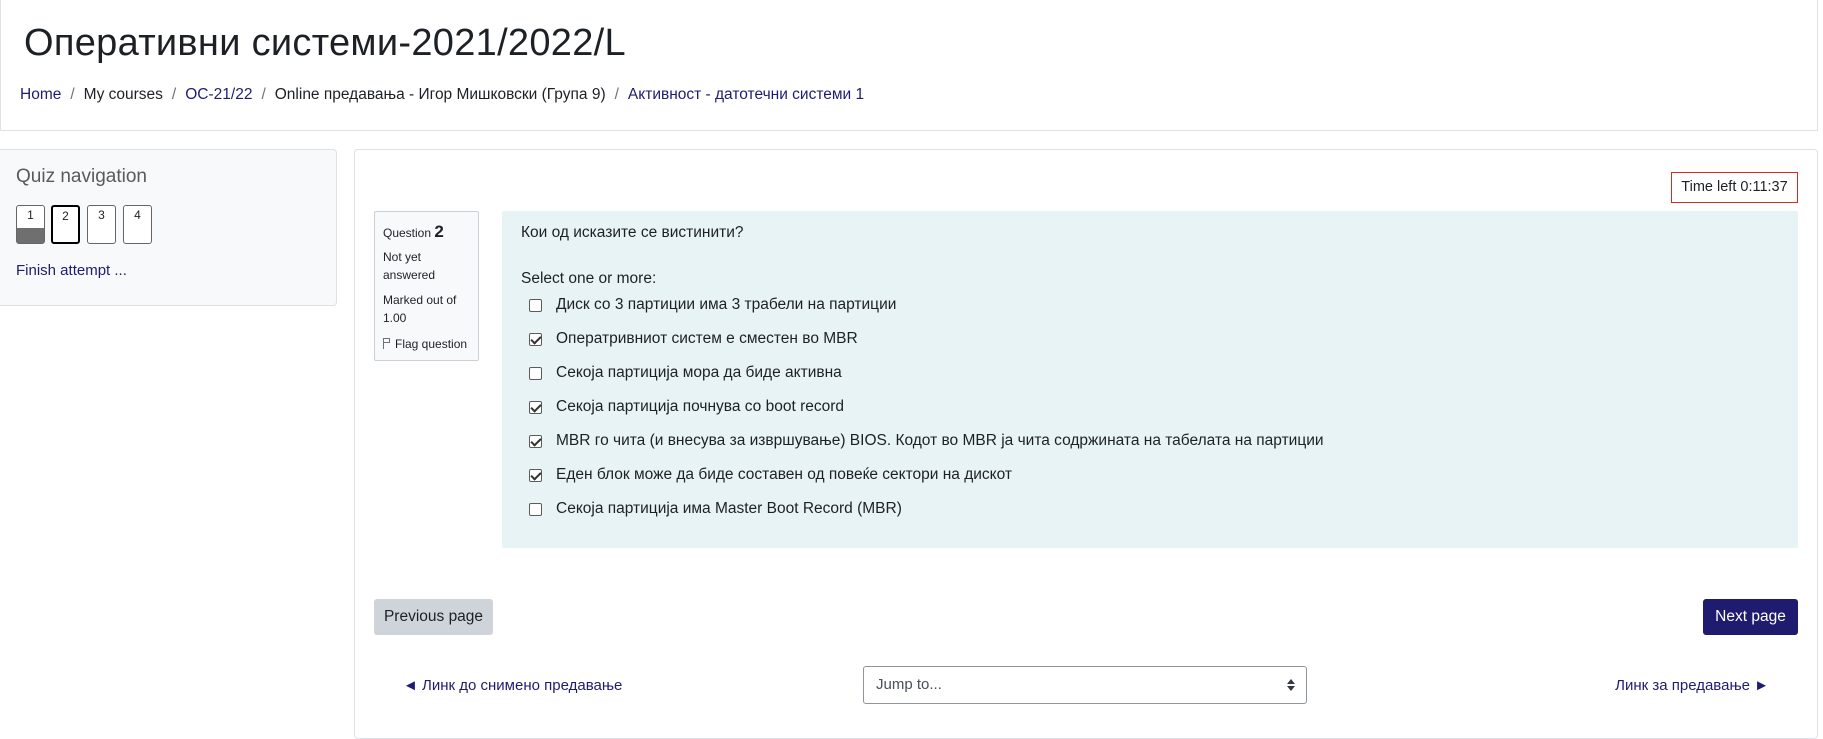 The image size is (1823, 739). Describe the element at coordinates (1291, 685) in the screenshot. I see `select-arrows-icon` at that location.